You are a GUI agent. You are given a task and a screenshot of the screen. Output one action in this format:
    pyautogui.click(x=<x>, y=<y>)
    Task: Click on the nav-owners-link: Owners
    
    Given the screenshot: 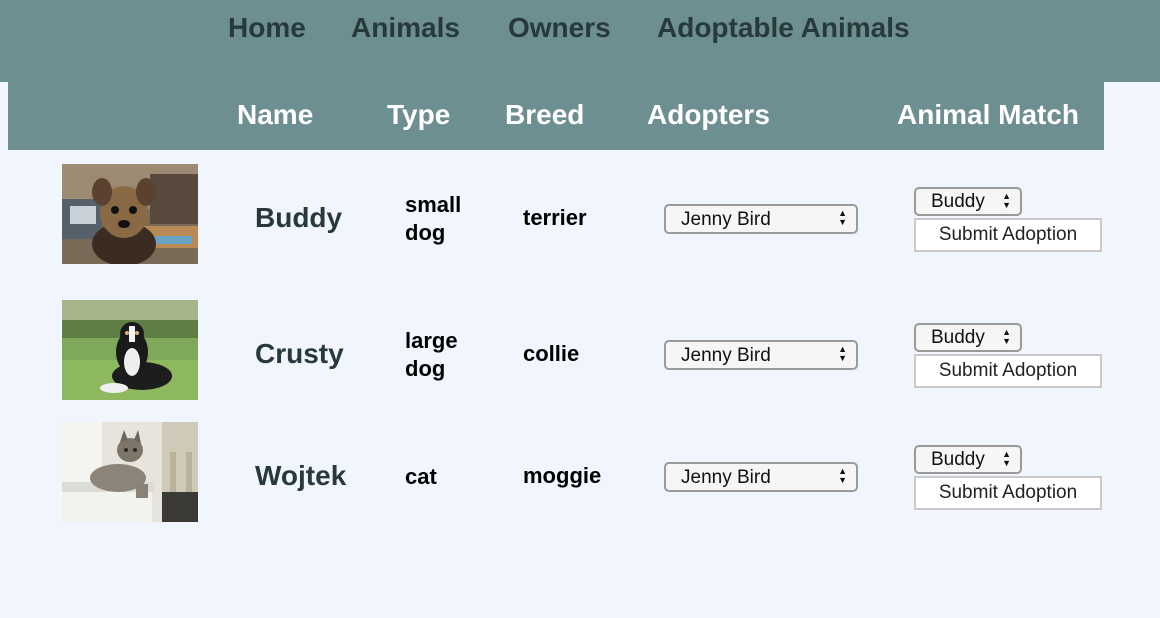 What is the action you would take?
    pyautogui.click(x=559, y=28)
    